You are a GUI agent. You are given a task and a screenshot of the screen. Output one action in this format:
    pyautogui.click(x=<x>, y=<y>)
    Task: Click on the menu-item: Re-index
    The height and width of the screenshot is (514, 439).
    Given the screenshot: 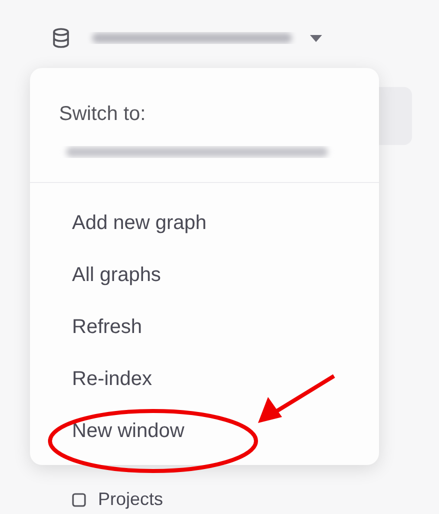 What is the action you would take?
    pyautogui.click(x=204, y=379)
    